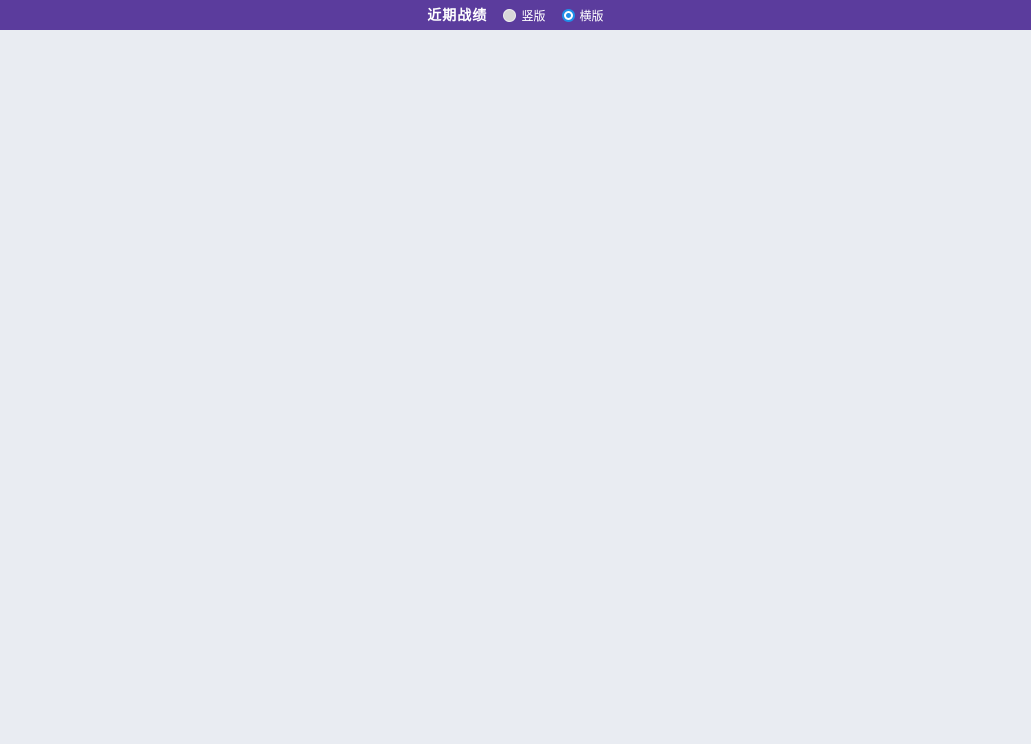 The width and height of the screenshot is (1031, 744). What do you see at coordinates (591, 15) in the screenshot?
I see `radio-horizontal-label: 横版` at bounding box center [591, 15].